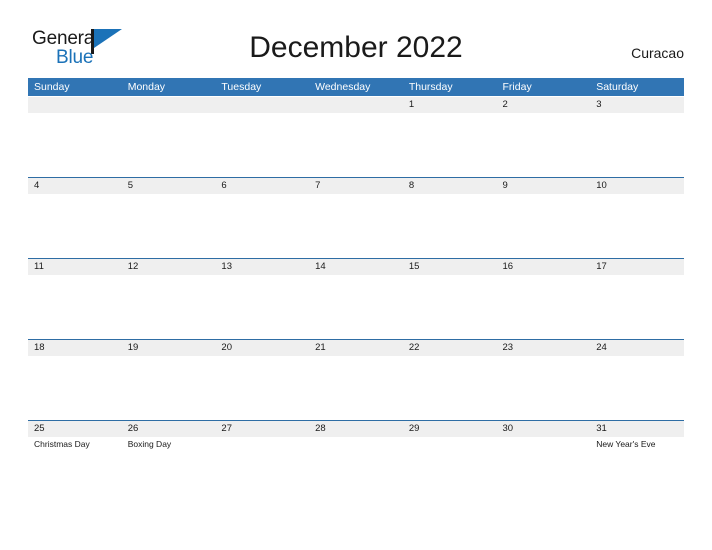  What do you see at coordinates (169, 435) in the screenshot?
I see `day-cell: 26 Boxing Day` at bounding box center [169, 435].